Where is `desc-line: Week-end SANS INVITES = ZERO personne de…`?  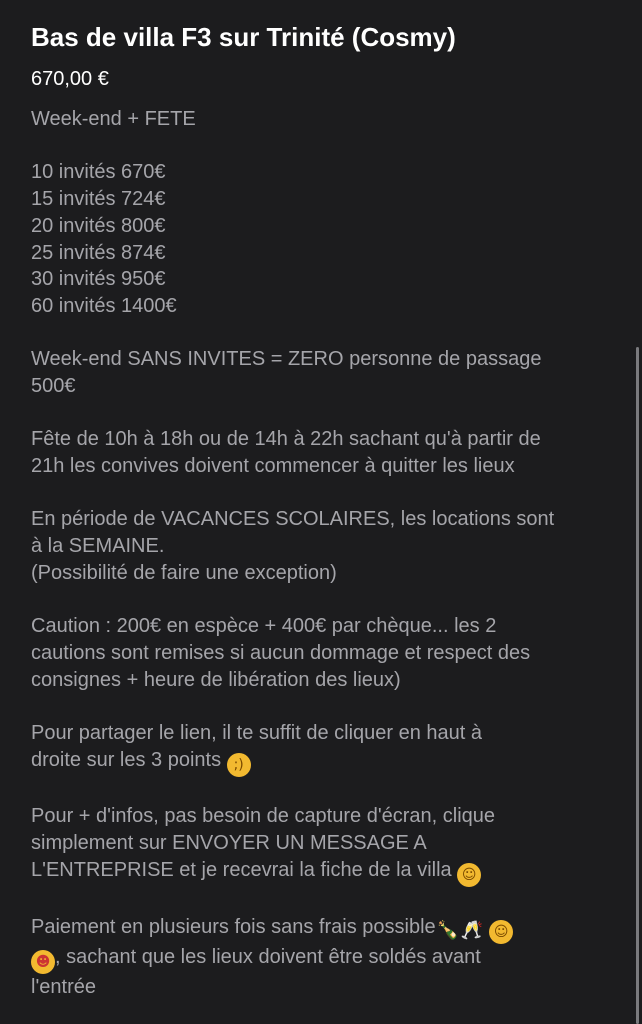
desc-line: Week-end SANS INVITES = ZERO personne de… is located at coordinates (286, 359).